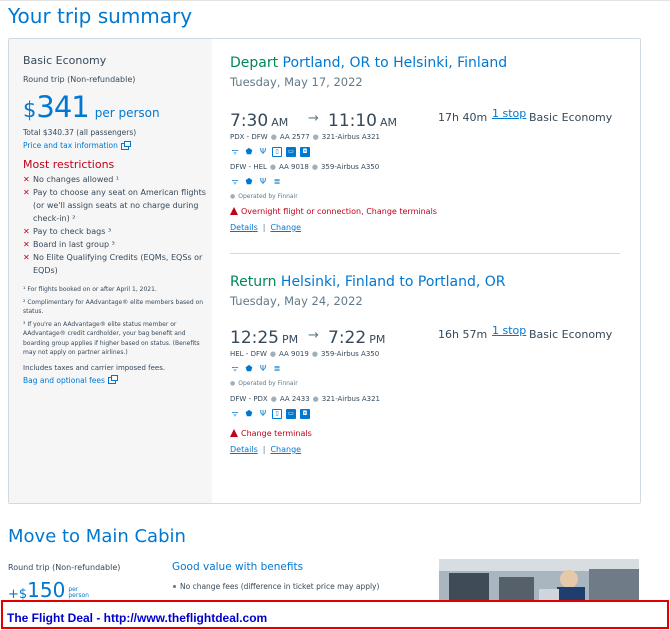 The height and width of the screenshot is (630, 670). Describe the element at coordinates (296, 82) in the screenshot. I see `depart-date: Tuesday, May 17, 2022` at that location.